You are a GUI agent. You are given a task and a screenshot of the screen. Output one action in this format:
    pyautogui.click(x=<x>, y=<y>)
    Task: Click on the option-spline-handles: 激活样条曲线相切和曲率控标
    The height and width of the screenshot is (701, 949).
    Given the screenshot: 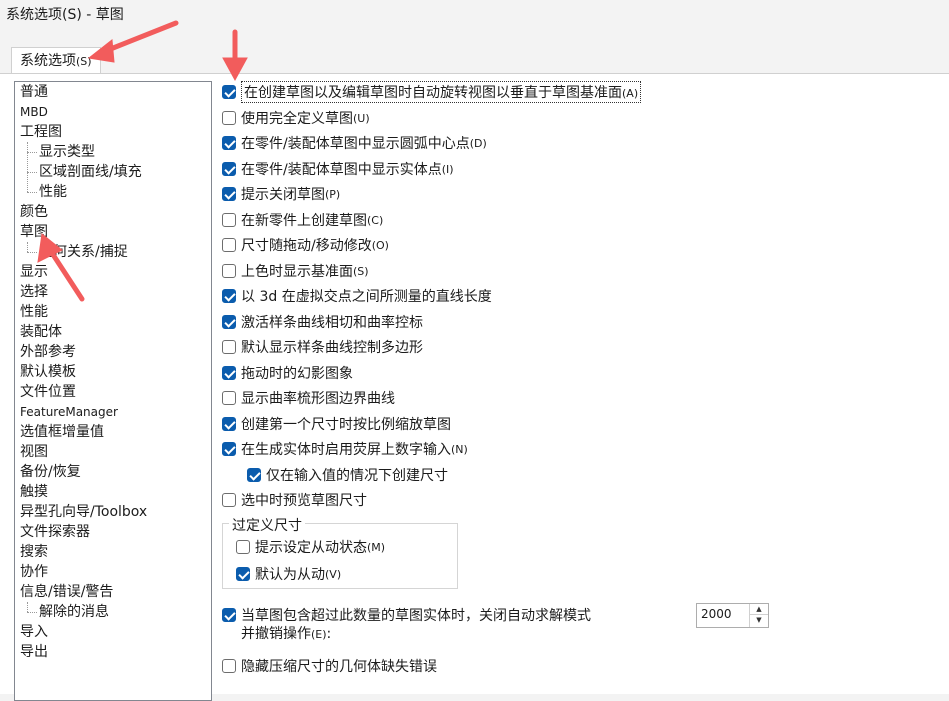 What is the action you would take?
    pyautogui.click(x=322, y=322)
    